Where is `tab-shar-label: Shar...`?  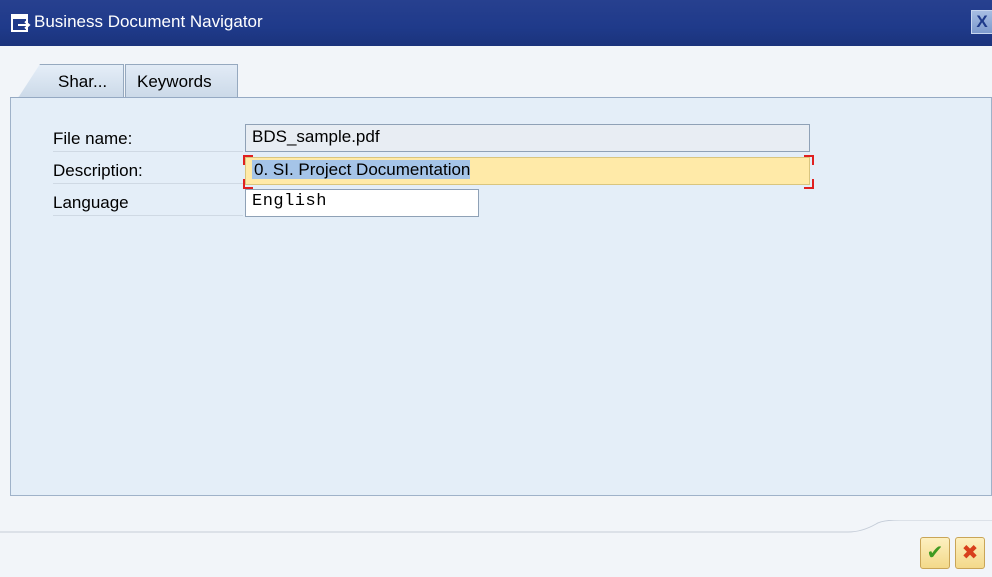
tab-shar-label: Shar... is located at coordinates (82, 82).